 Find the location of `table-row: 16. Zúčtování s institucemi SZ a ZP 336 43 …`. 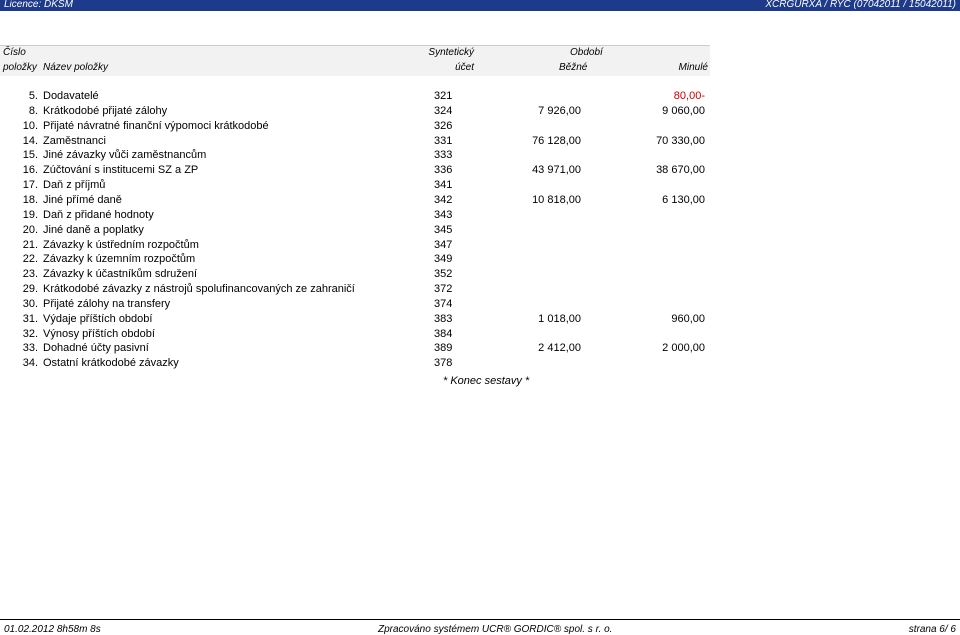

table-row: 16. Zúčtování s institucemi SZ a ZP 336 43 … is located at coordinates (356, 171).